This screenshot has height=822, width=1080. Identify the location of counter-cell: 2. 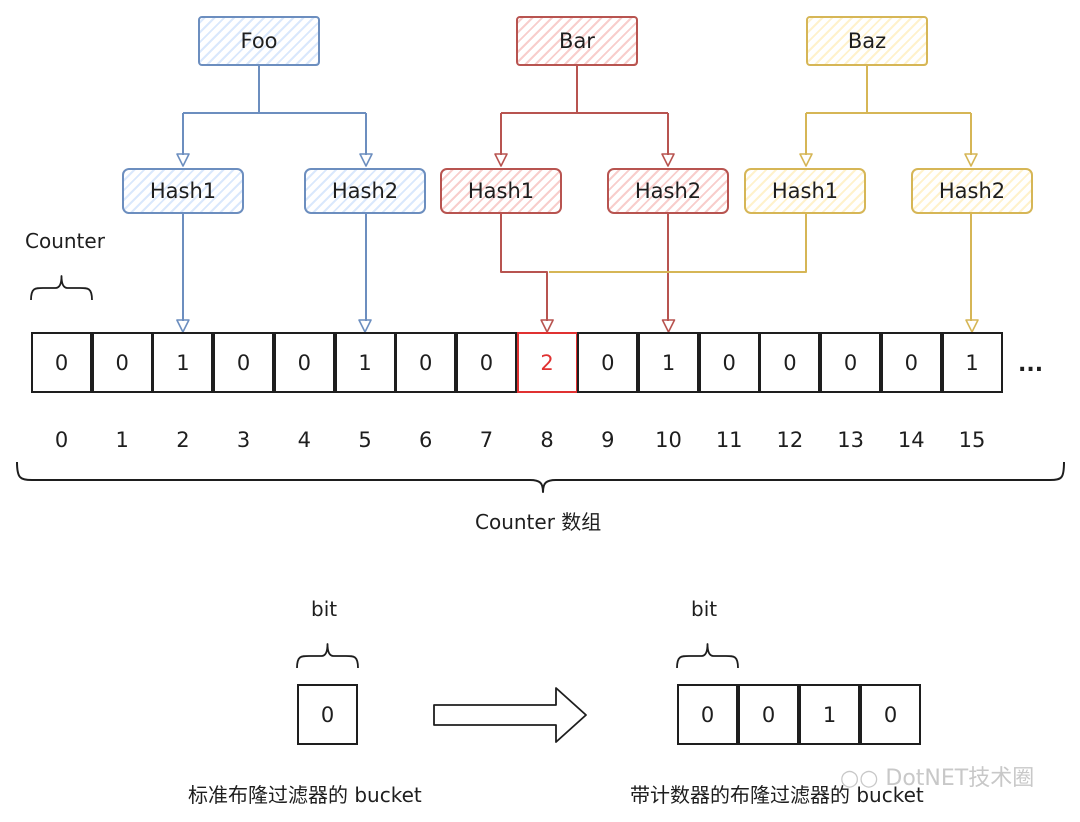
(547, 362).